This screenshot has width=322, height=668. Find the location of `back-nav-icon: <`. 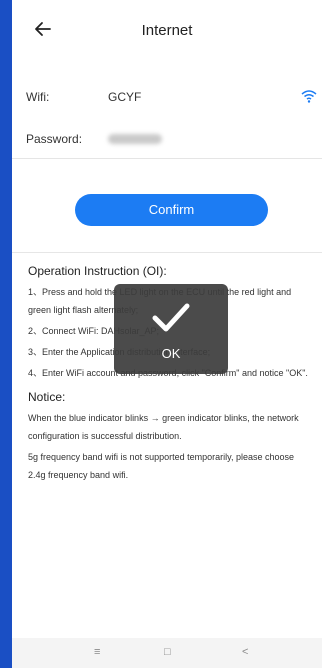

back-nav-icon: < is located at coordinates (245, 652).